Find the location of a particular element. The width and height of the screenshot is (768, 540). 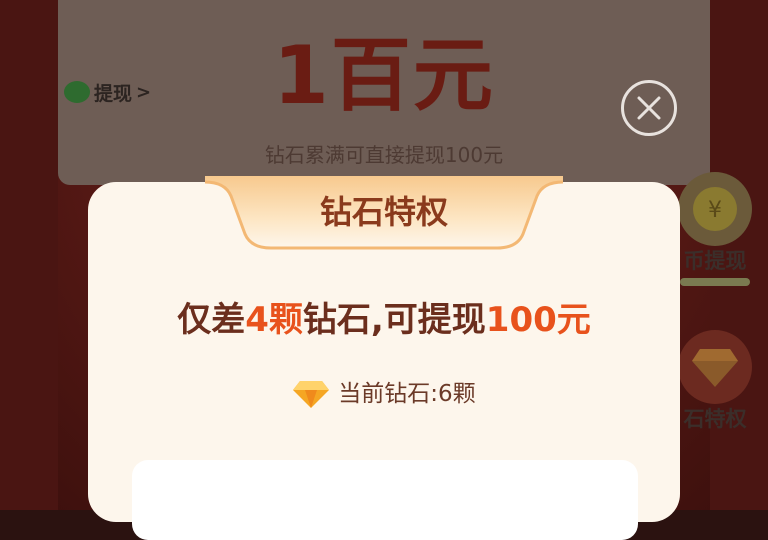

side-coin-bar is located at coordinates (715, 282).